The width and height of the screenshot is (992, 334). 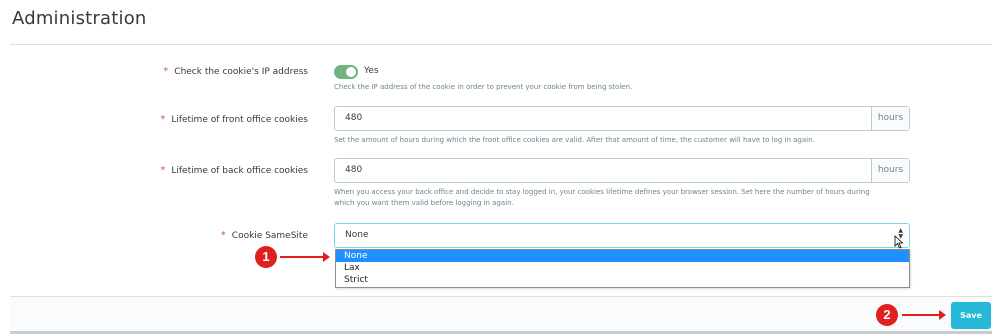 I want to click on back-lifetime-label-text: Lifetime of back office cookies, so click(x=239, y=171).